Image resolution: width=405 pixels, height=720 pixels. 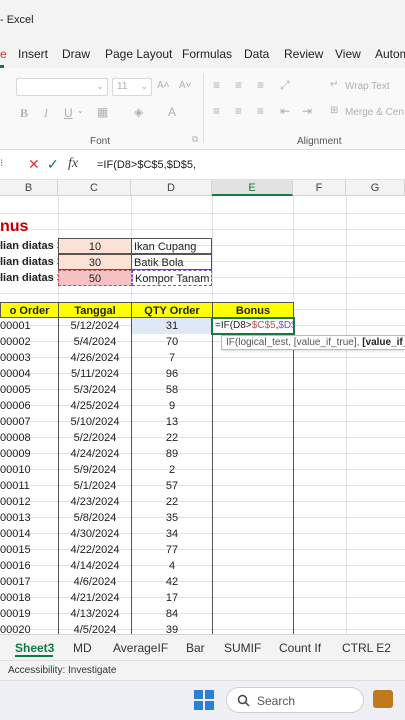 I want to click on increase-font-icon: A˄, so click(x=163, y=85).